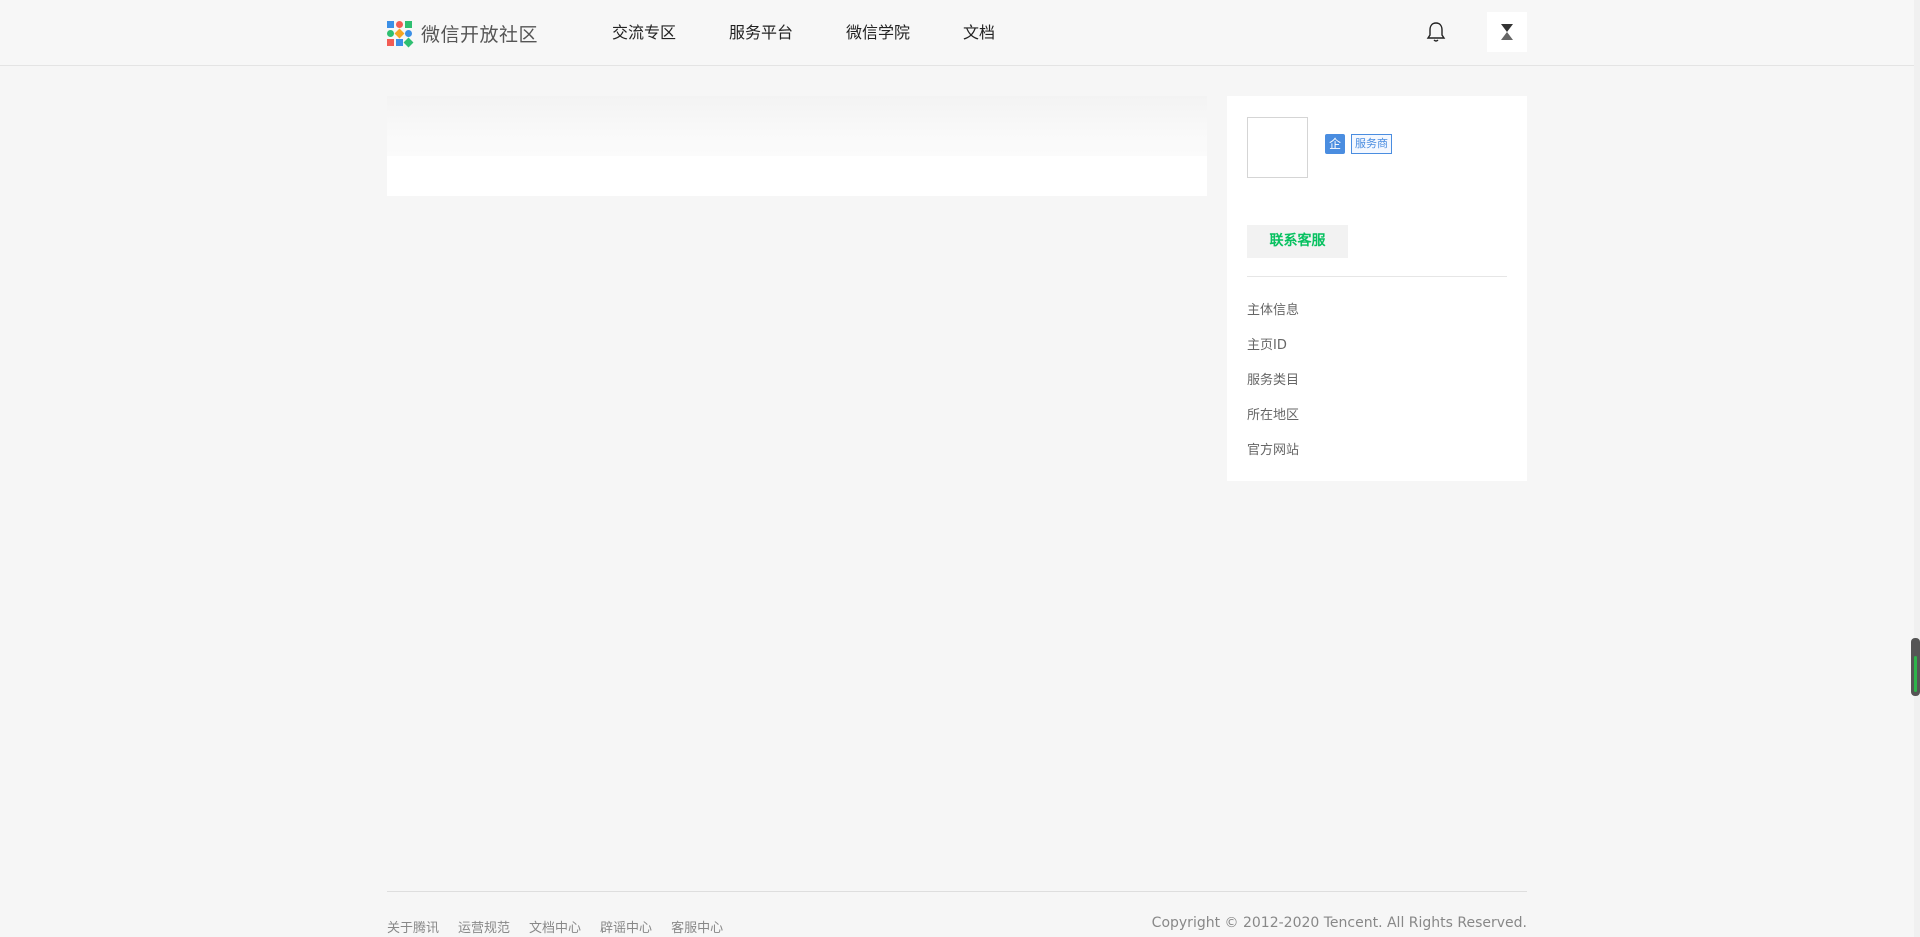 The height and width of the screenshot is (937, 1920). What do you see at coordinates (761, 33) in the screenshot?
I see `nav-item-service-platform: 服务平台` at bounding box center [761, 33].